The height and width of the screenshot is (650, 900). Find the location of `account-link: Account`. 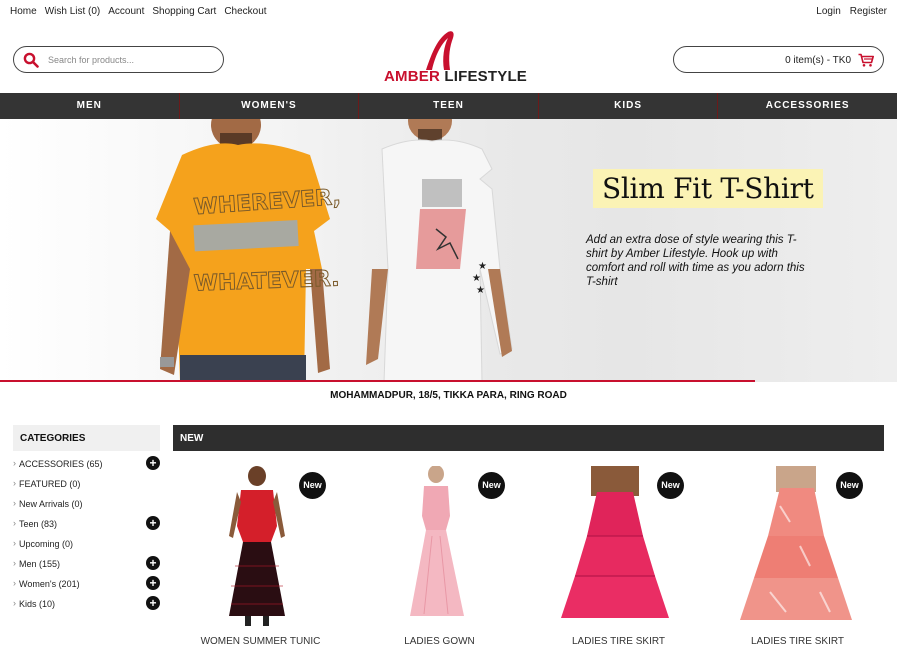

account-link: Account is located at coordinates (126, 11).